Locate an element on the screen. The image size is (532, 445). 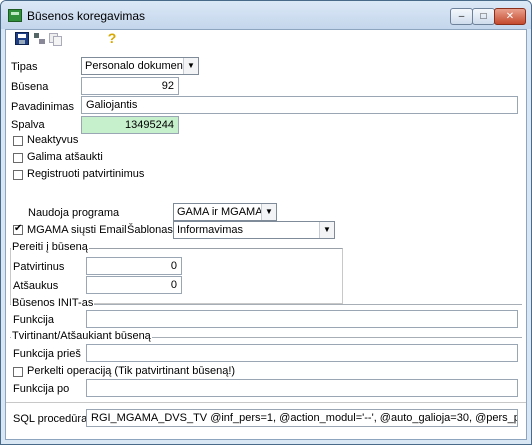
atsaukus-label: Atšaukus is located at coordinates (36, 286).